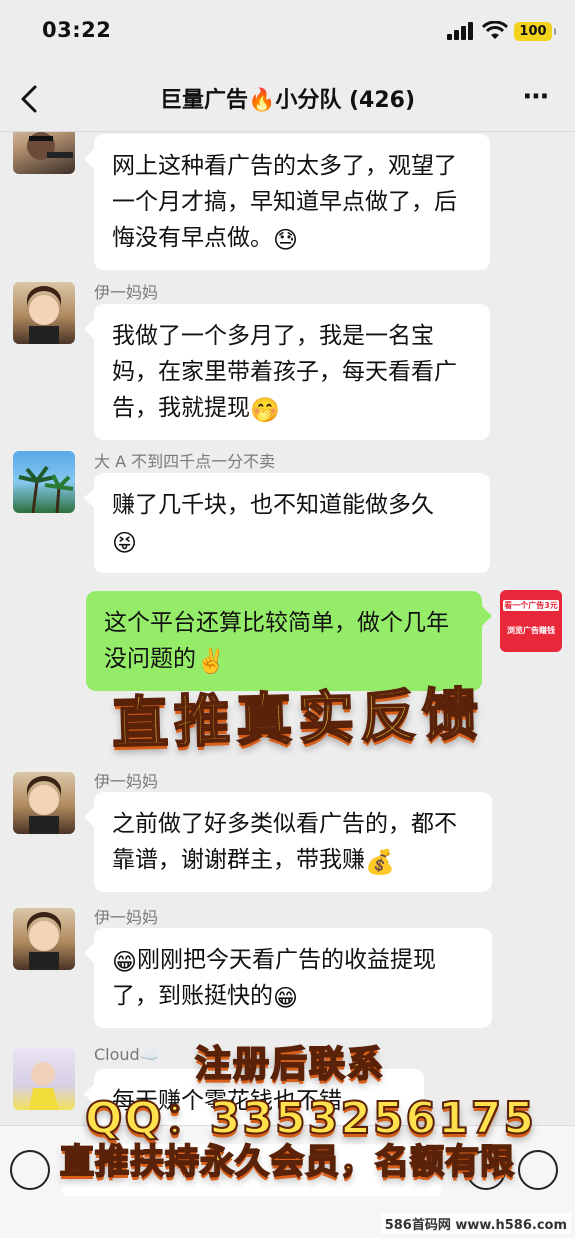 This screenshot has height=1238, width=575. Describe the element at coordinates (531, 605) in the screenshot. I see `ad-line-price: 看一个广告3元` at that location.